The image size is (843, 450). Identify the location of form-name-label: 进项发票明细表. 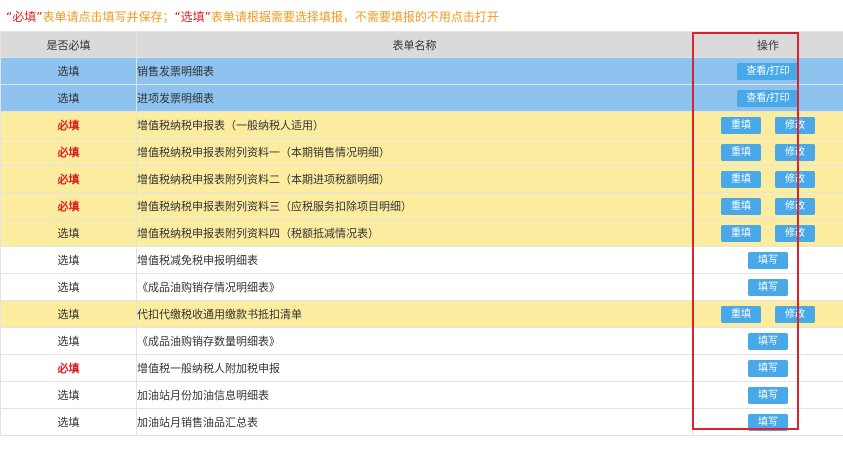
(176, 98).